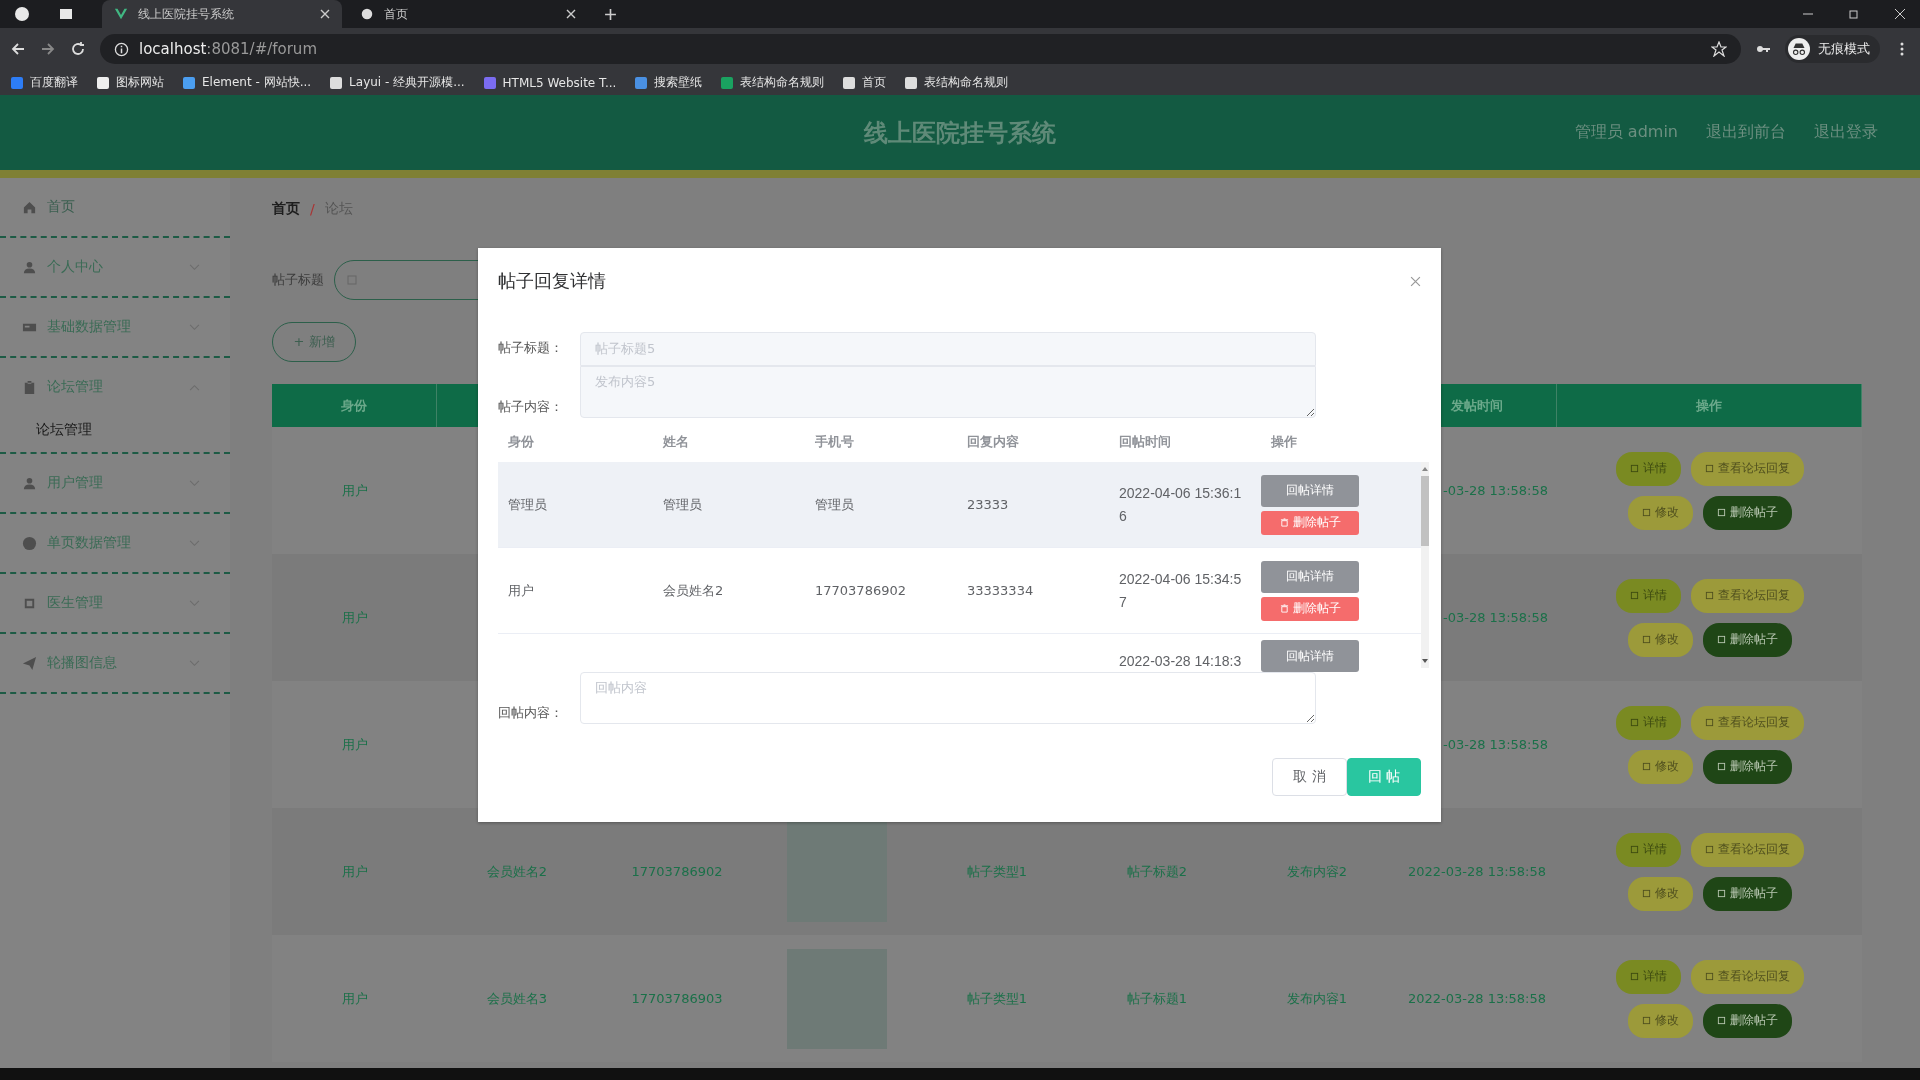 Image resolution: width=1920 pixels, height=1080 pixels. I want to click on sidebar-item: 医生管理, so click(115, 603).